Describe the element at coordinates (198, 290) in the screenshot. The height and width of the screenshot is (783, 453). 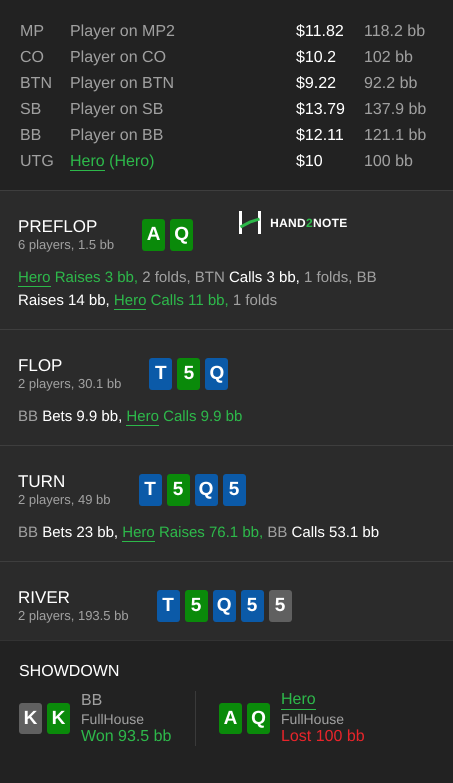
I see `action-summary: Hero Raises 3 bb, 2 folds, BTN Calls 3 bb, 1 folds, BB Raises 14 bb, Hero Calls 11 bb, 1 folds` at that location.